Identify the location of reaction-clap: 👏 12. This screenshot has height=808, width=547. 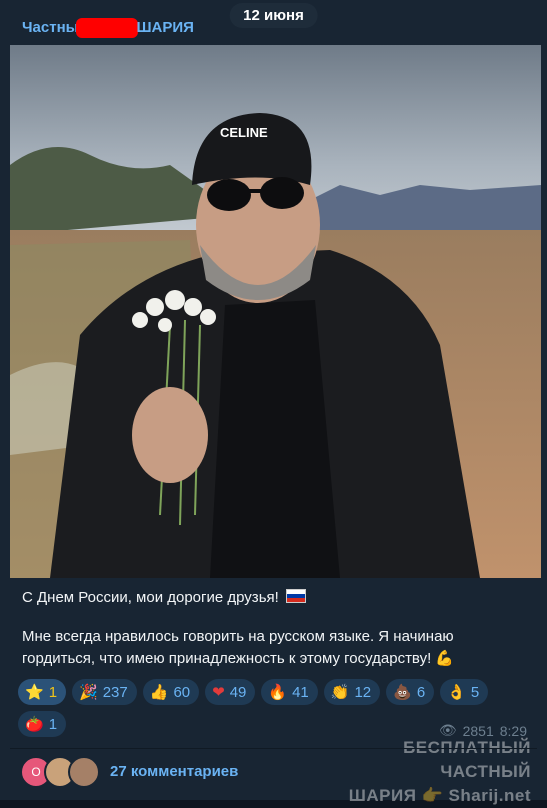
(352, 692).